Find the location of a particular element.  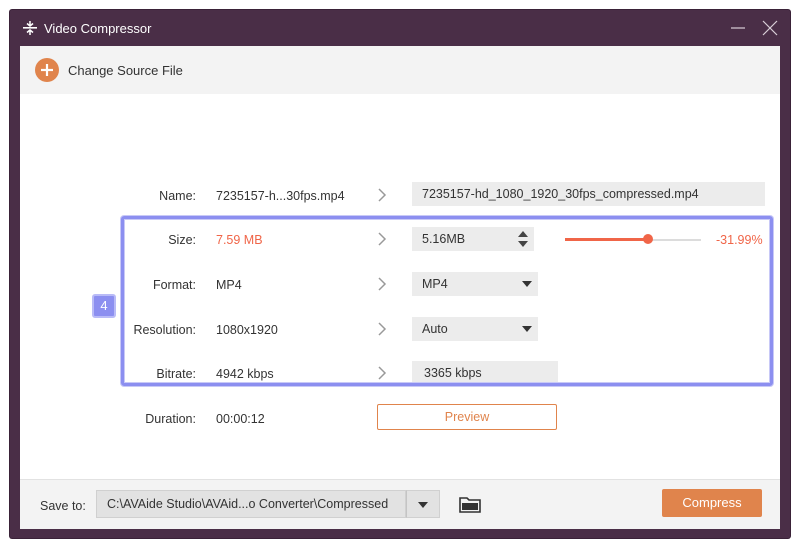

name-label: Name: is located at coordinates (177, 196).